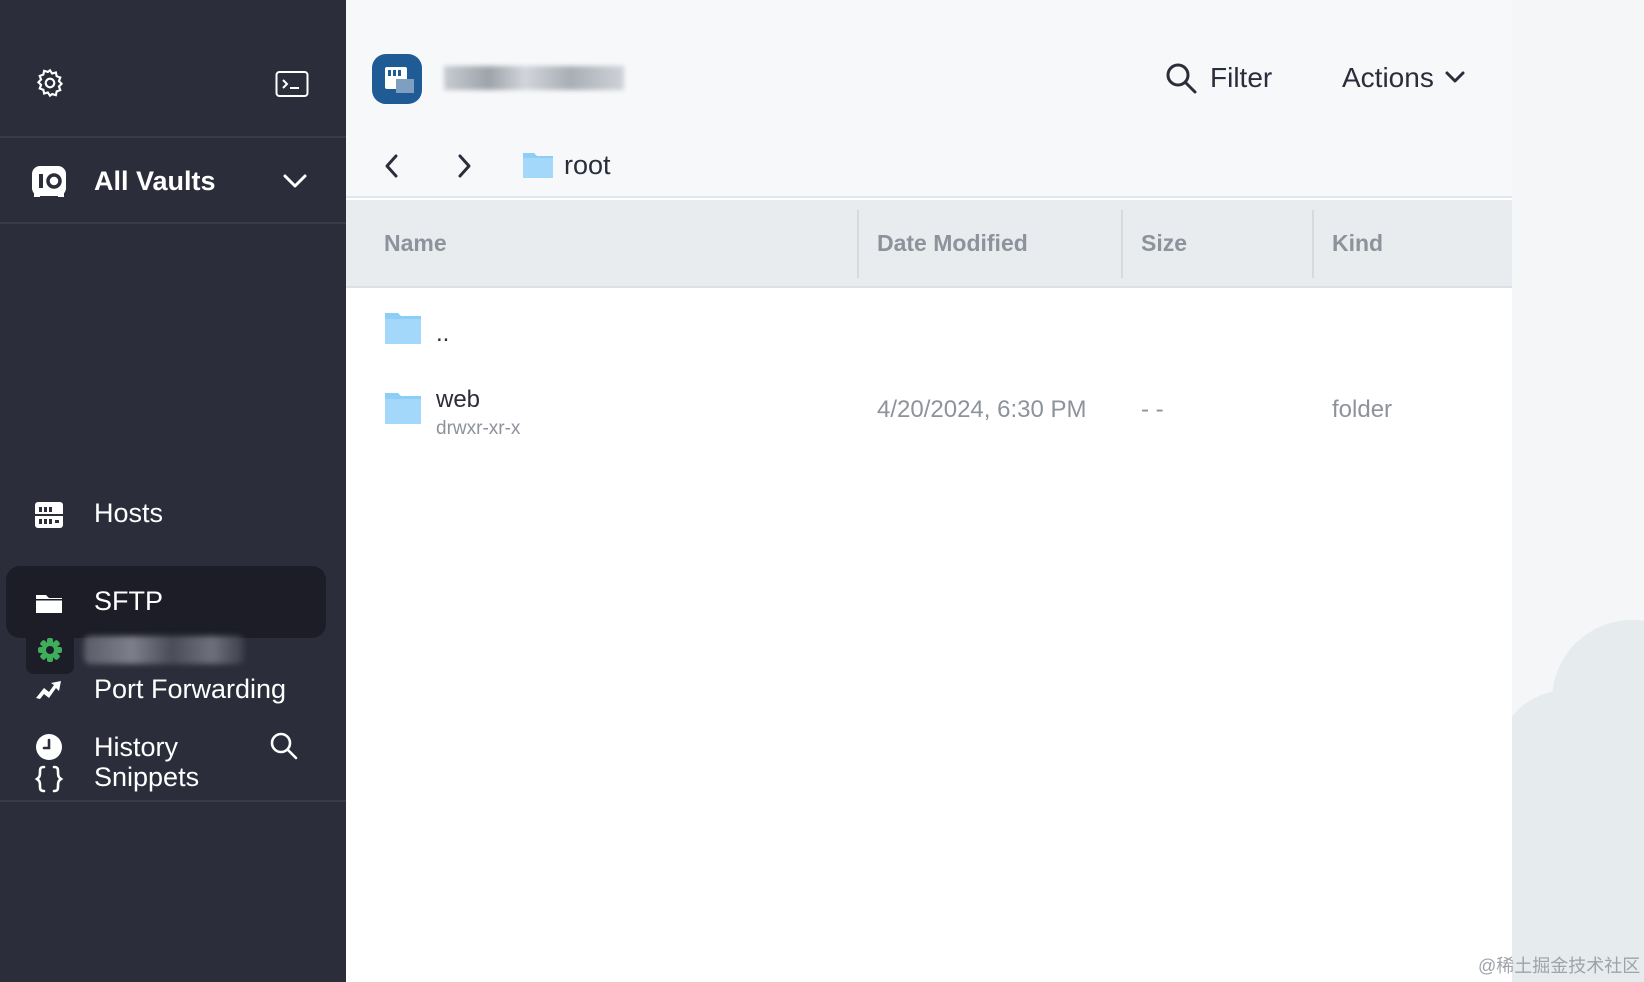 The height and width of the screenshot is (982, 1644). I want to click on filter-button: Filter, so click(1218, 78).